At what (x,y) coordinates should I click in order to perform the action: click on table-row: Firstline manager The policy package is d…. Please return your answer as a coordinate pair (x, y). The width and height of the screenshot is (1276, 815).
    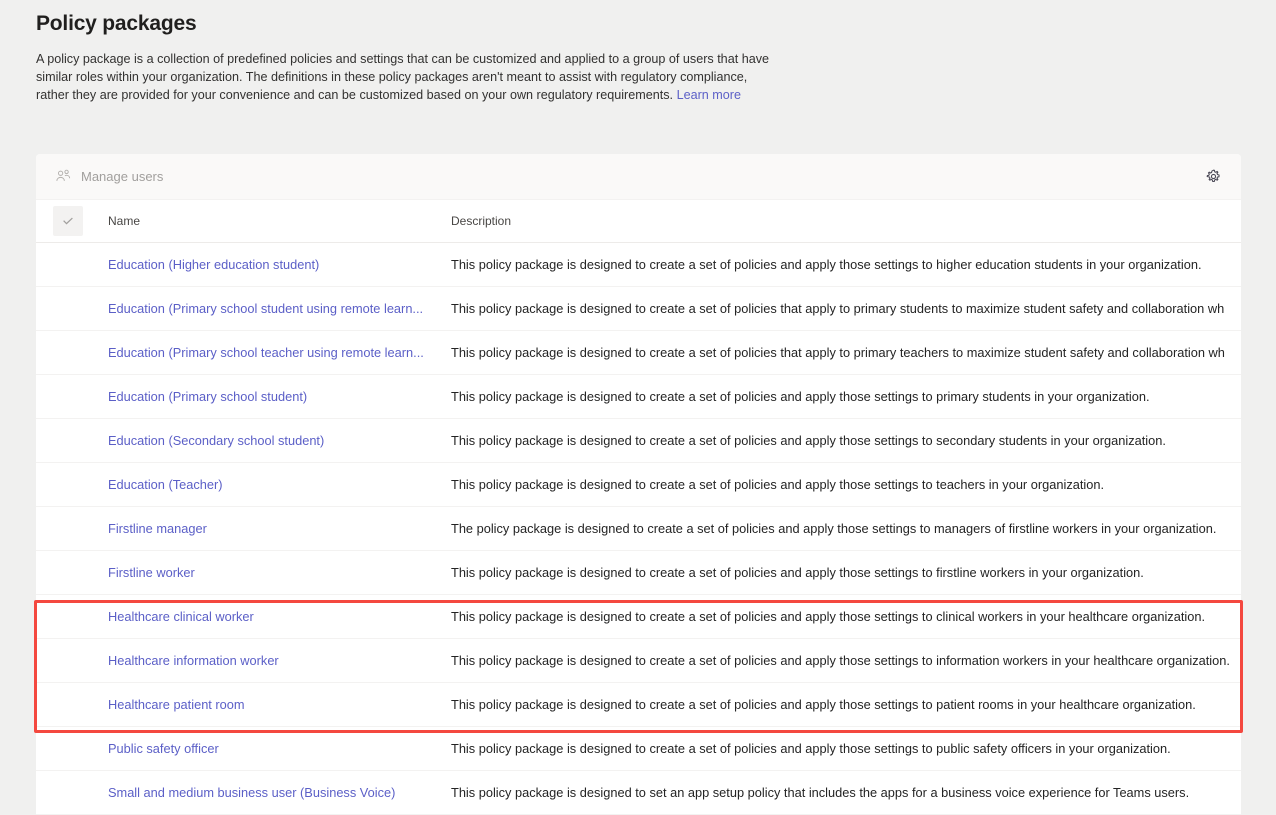
    Looking at the image, I should click on (638, 528).